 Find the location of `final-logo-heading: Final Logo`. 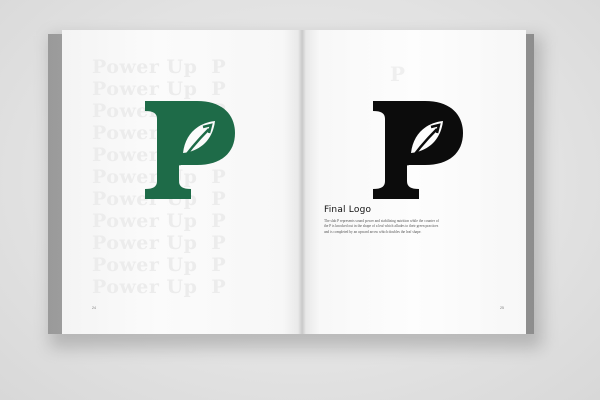

final-logo-heading: Final Logo is located at coordinates (348, 210).